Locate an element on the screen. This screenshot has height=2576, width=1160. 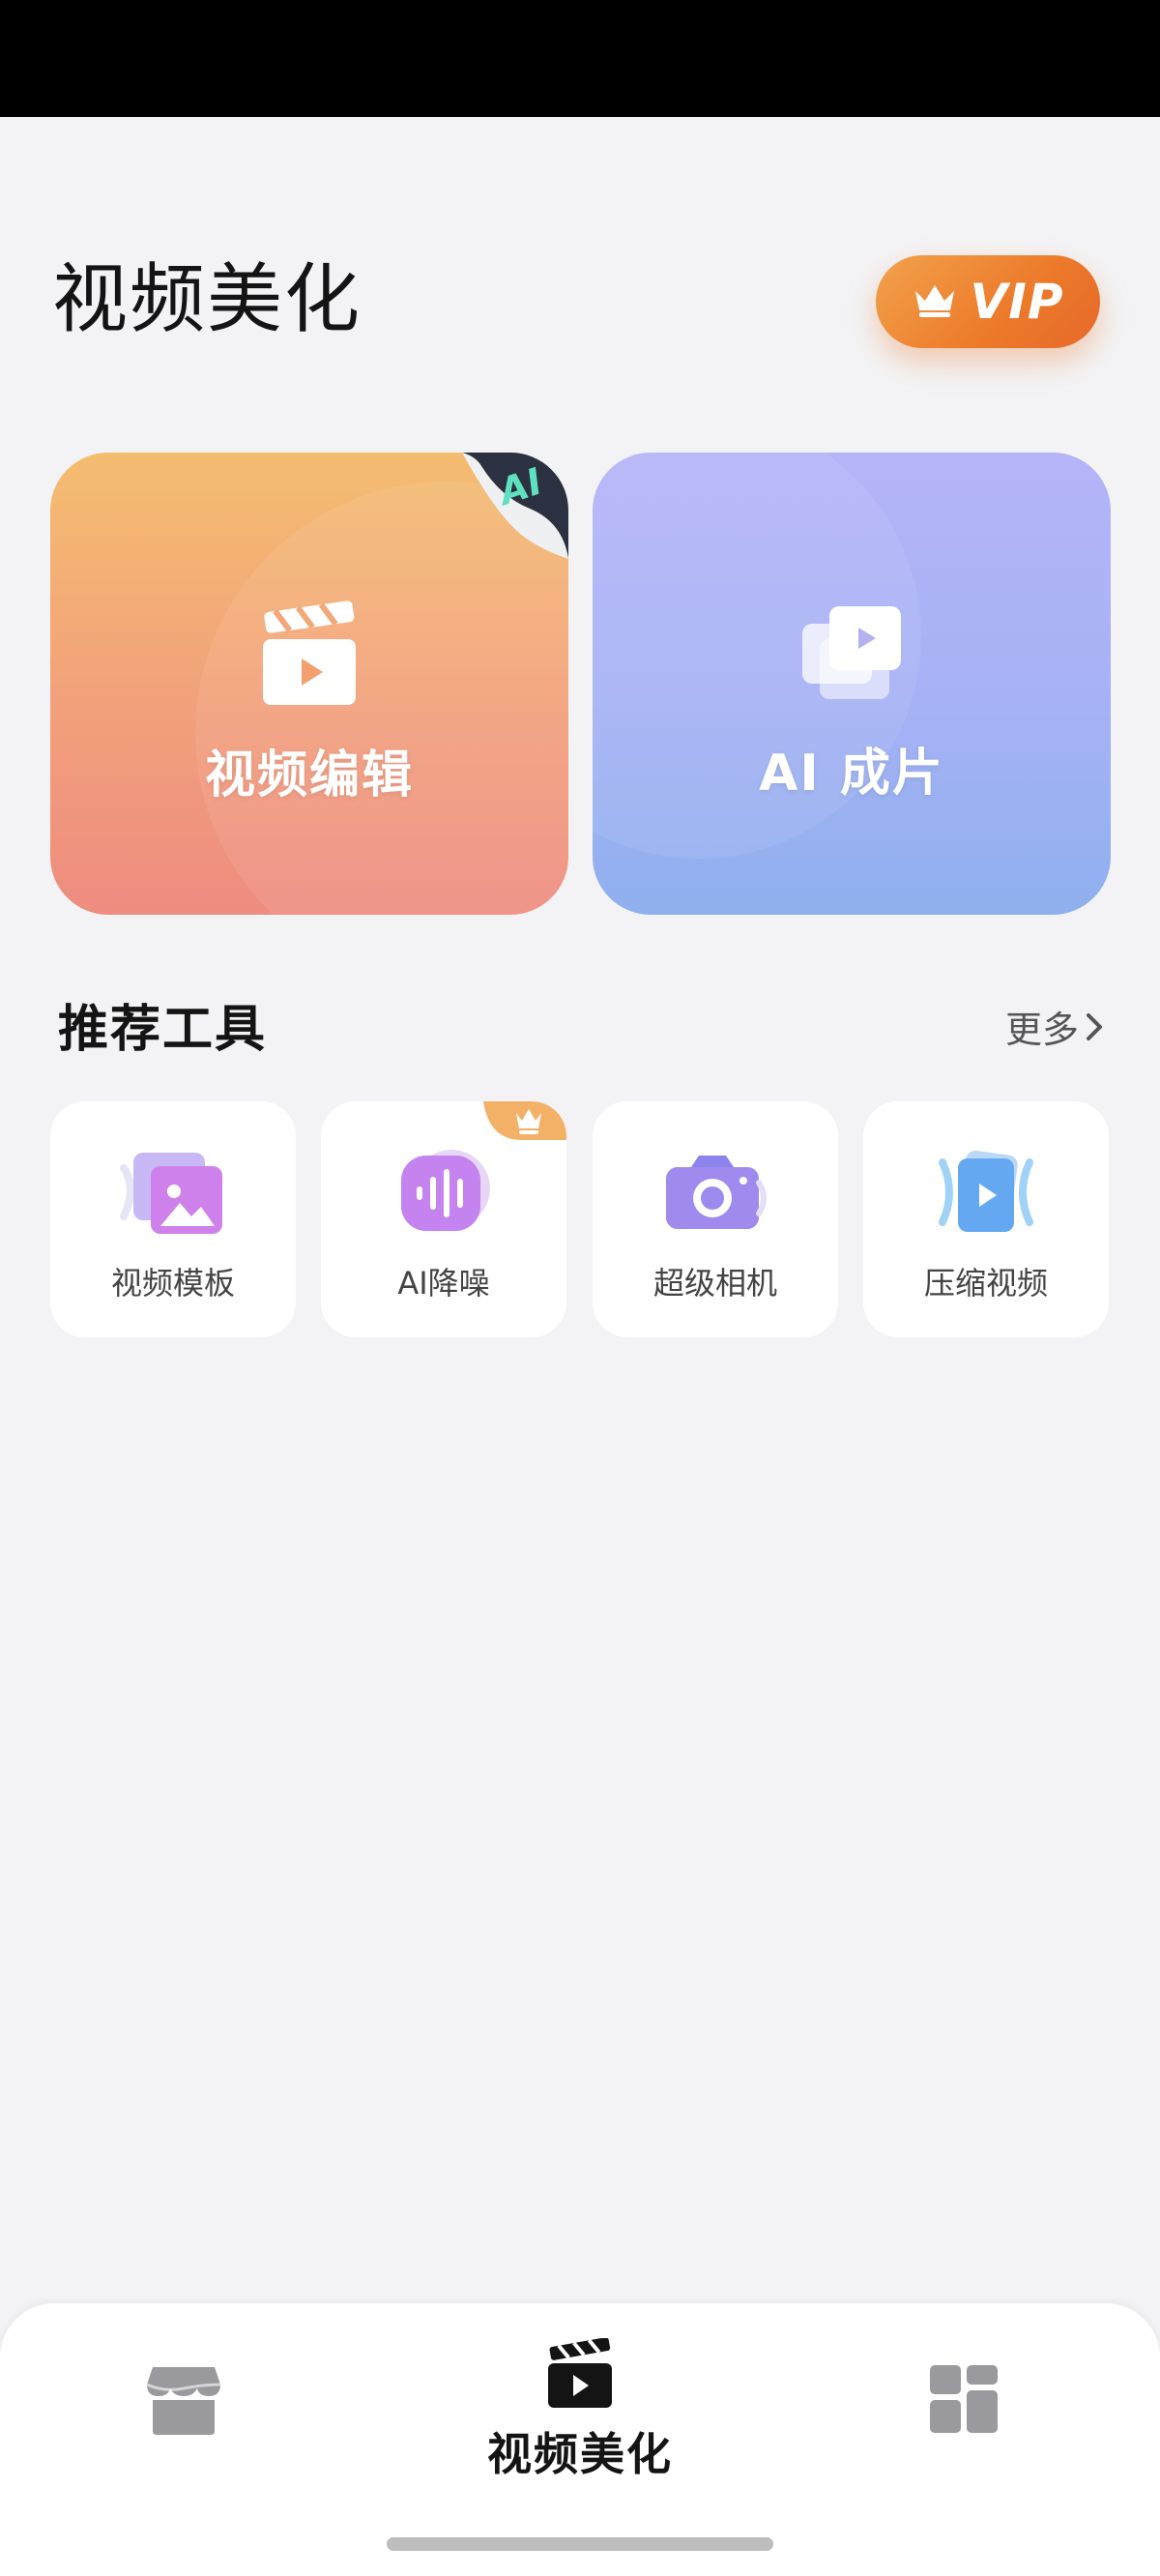
tab-label: 视频美化 is located at coordinates (580, 2454).